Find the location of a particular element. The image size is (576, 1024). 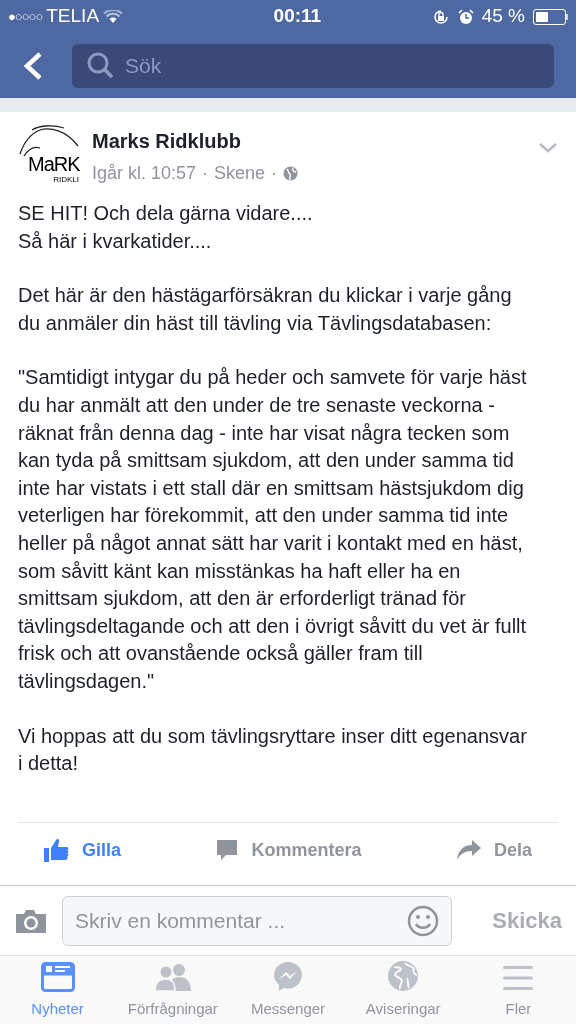

menu-icon is located at coordinates (518, 977).